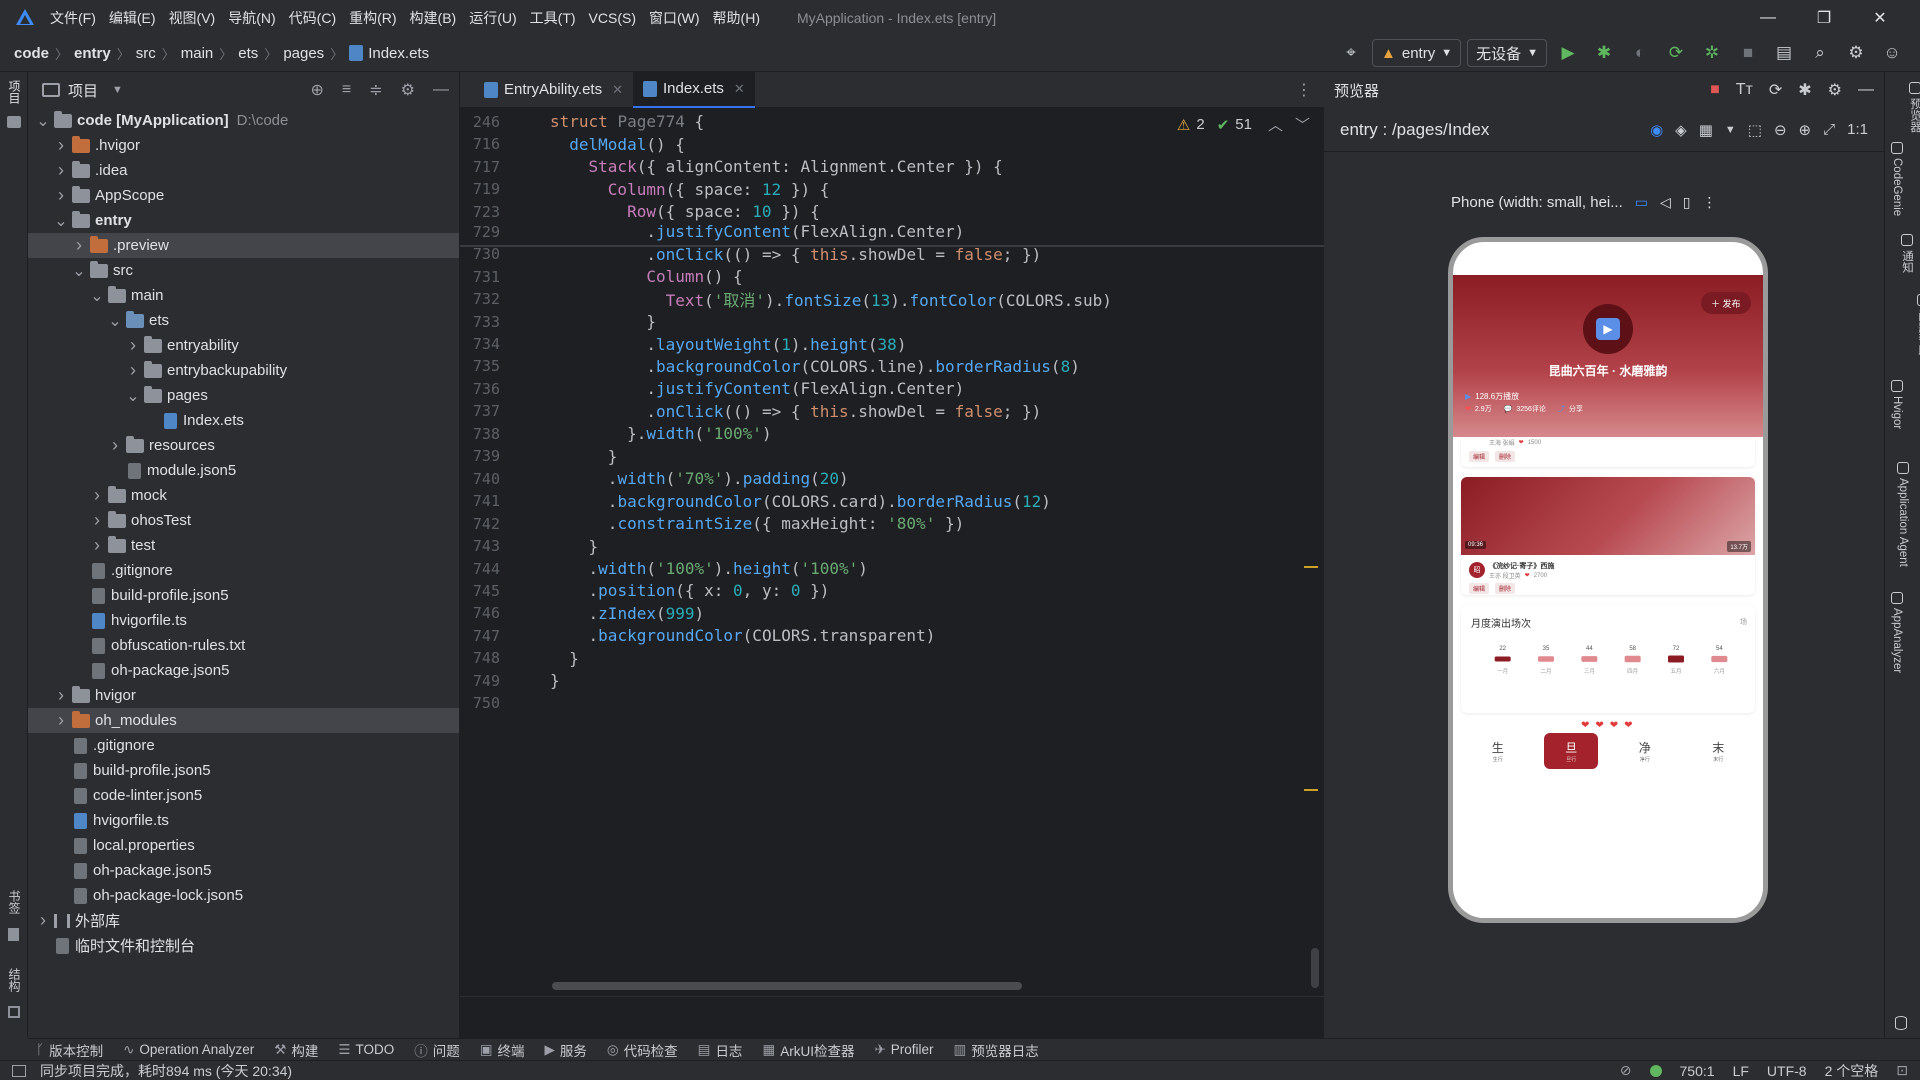 This screenshot has width=1920, height=1080. I want to click on tree-item: hvigorfile.ts, so click(243, 620).